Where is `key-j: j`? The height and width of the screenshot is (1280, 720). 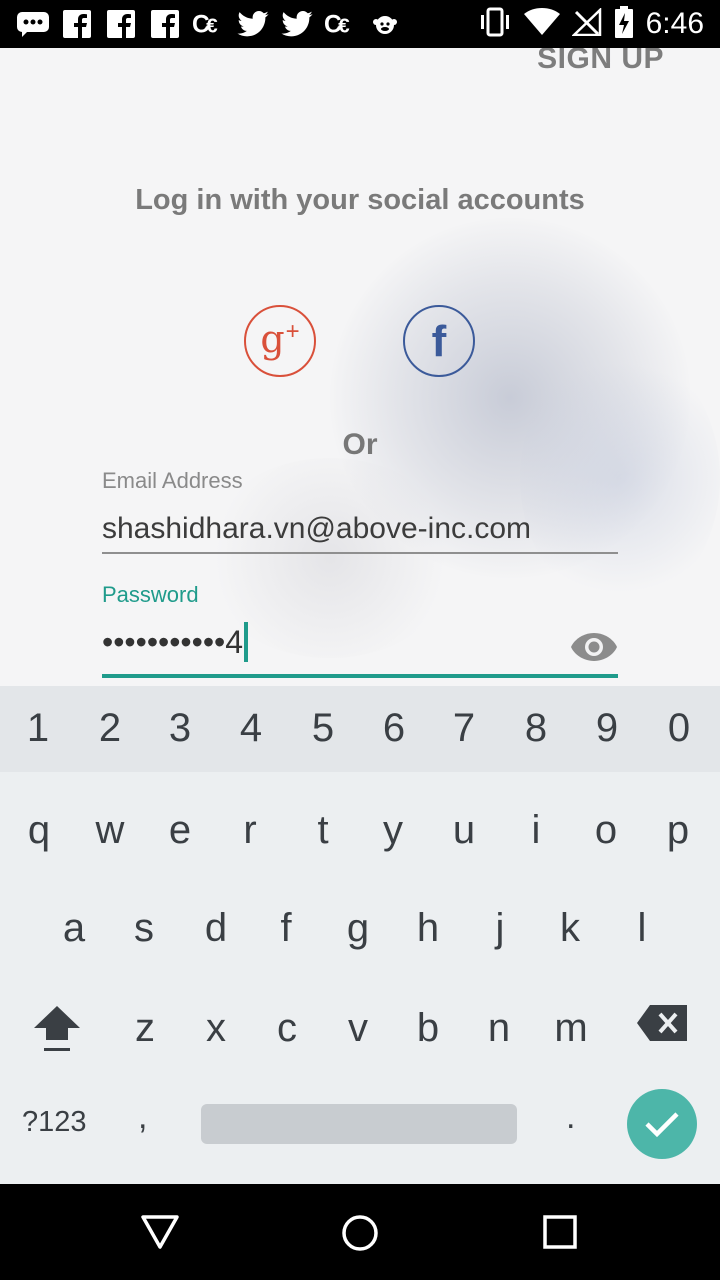 key-j: j is located at coordinates (500, 928).